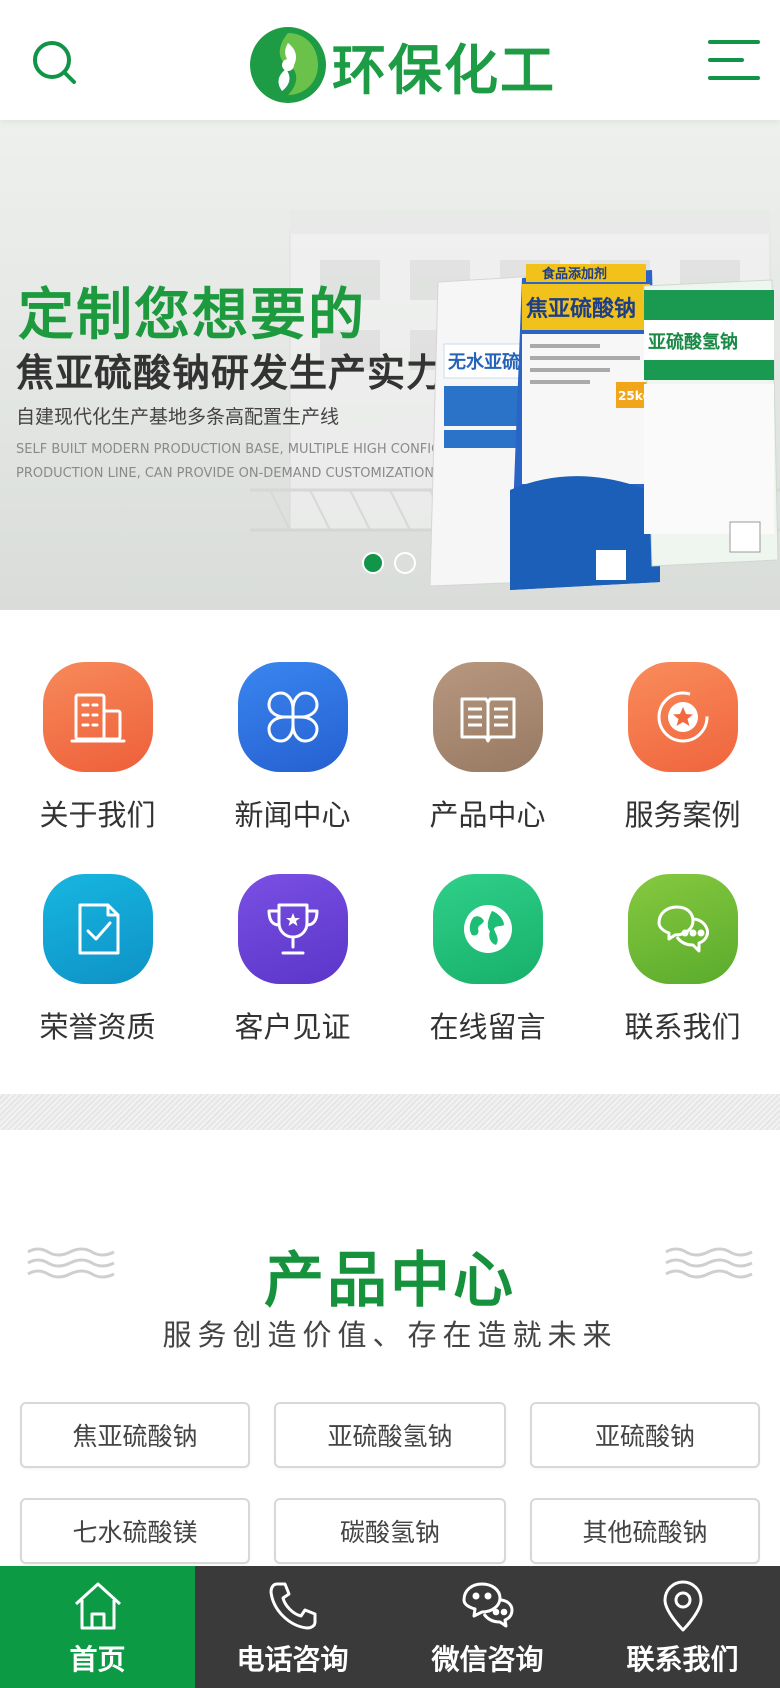 This screenshot has height=1688, width=780. I want to click on bottom-nav: 首页 电话咨询 微信咨询 联系我们, so click(390, 1627).